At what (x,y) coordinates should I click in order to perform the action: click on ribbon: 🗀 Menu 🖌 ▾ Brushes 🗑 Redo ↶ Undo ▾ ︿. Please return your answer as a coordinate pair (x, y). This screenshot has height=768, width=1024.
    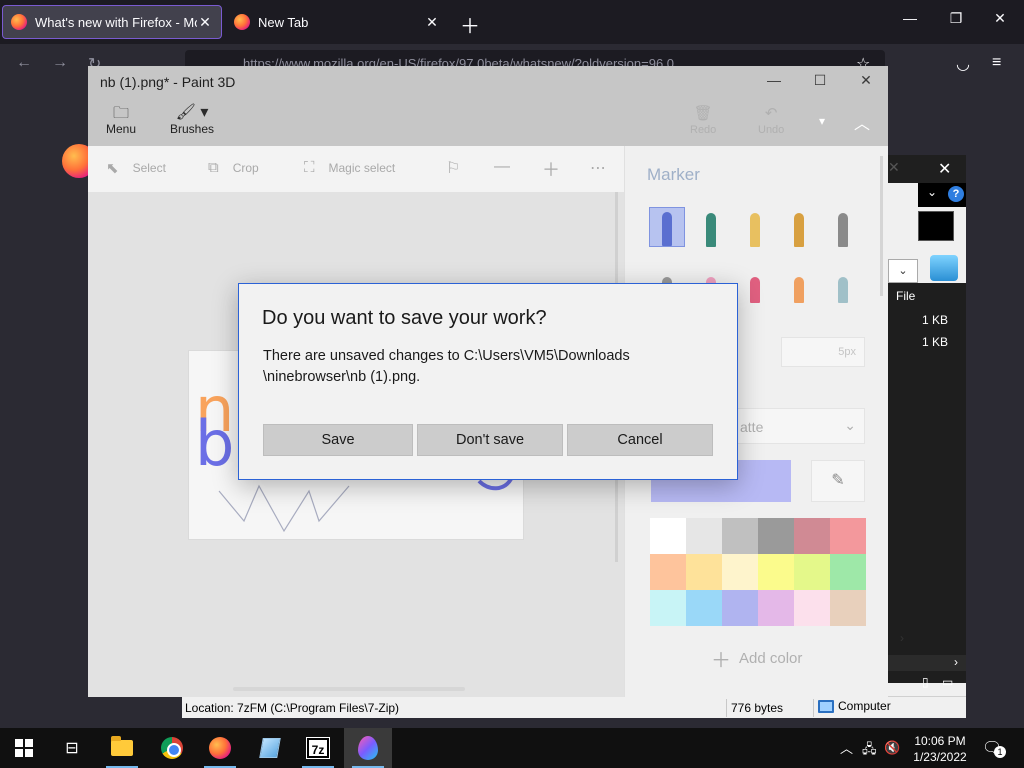
    Looking at the image, I should click on (488, 122).